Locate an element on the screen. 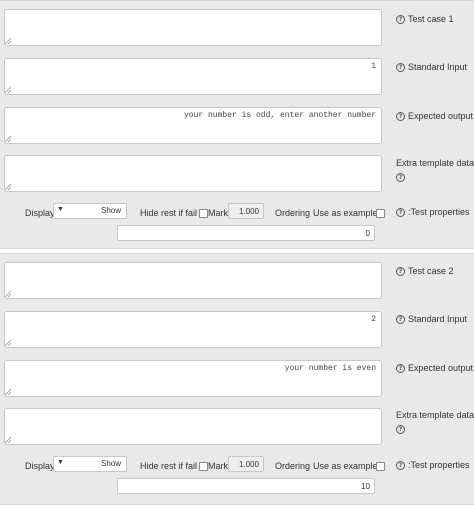 Image resolution: width=474 pixels, height=505 pixels. ordering-input: 0 is located at coordinates (246, 233).